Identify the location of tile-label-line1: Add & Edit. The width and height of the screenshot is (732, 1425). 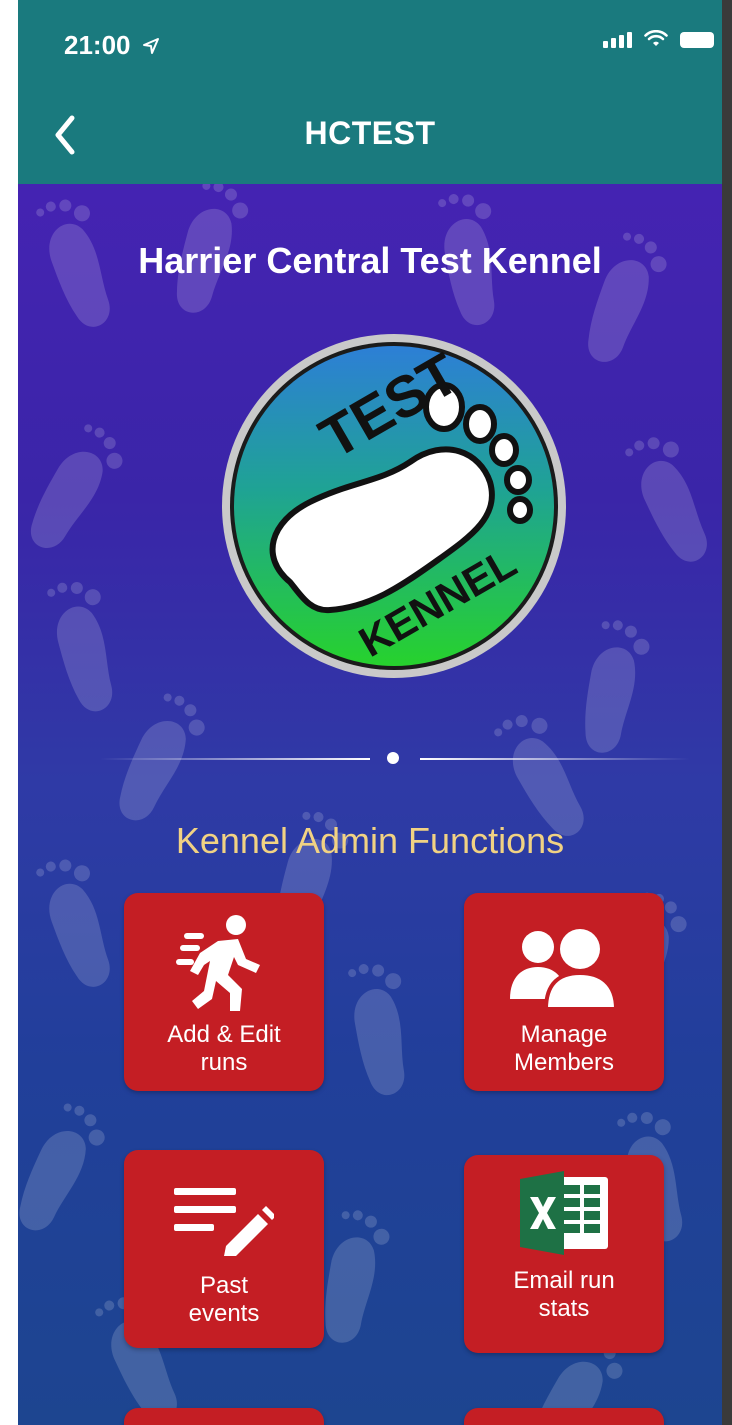
(224, 1034).